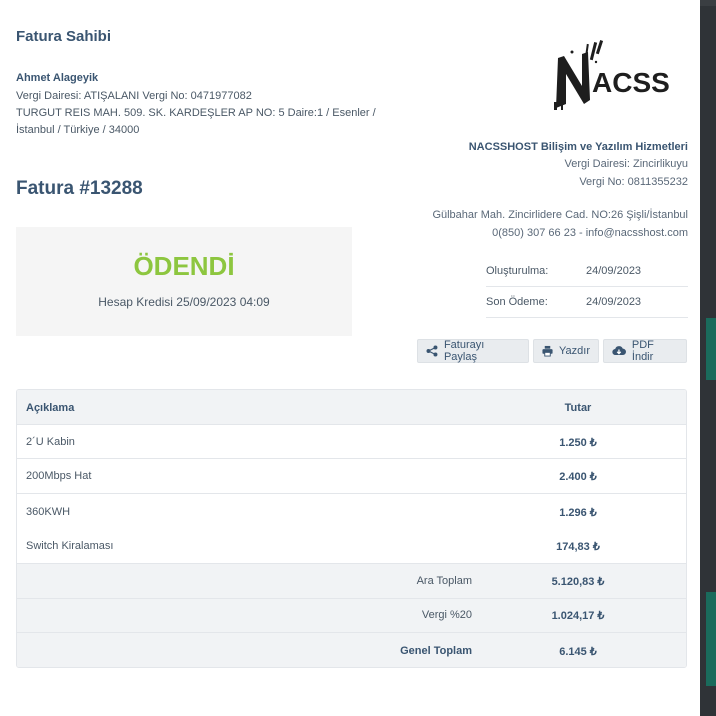 The image size is (716, 716). I want to click on subtotal-row: Ara Toplam 5.120,83 ₺, so click(351, 580).